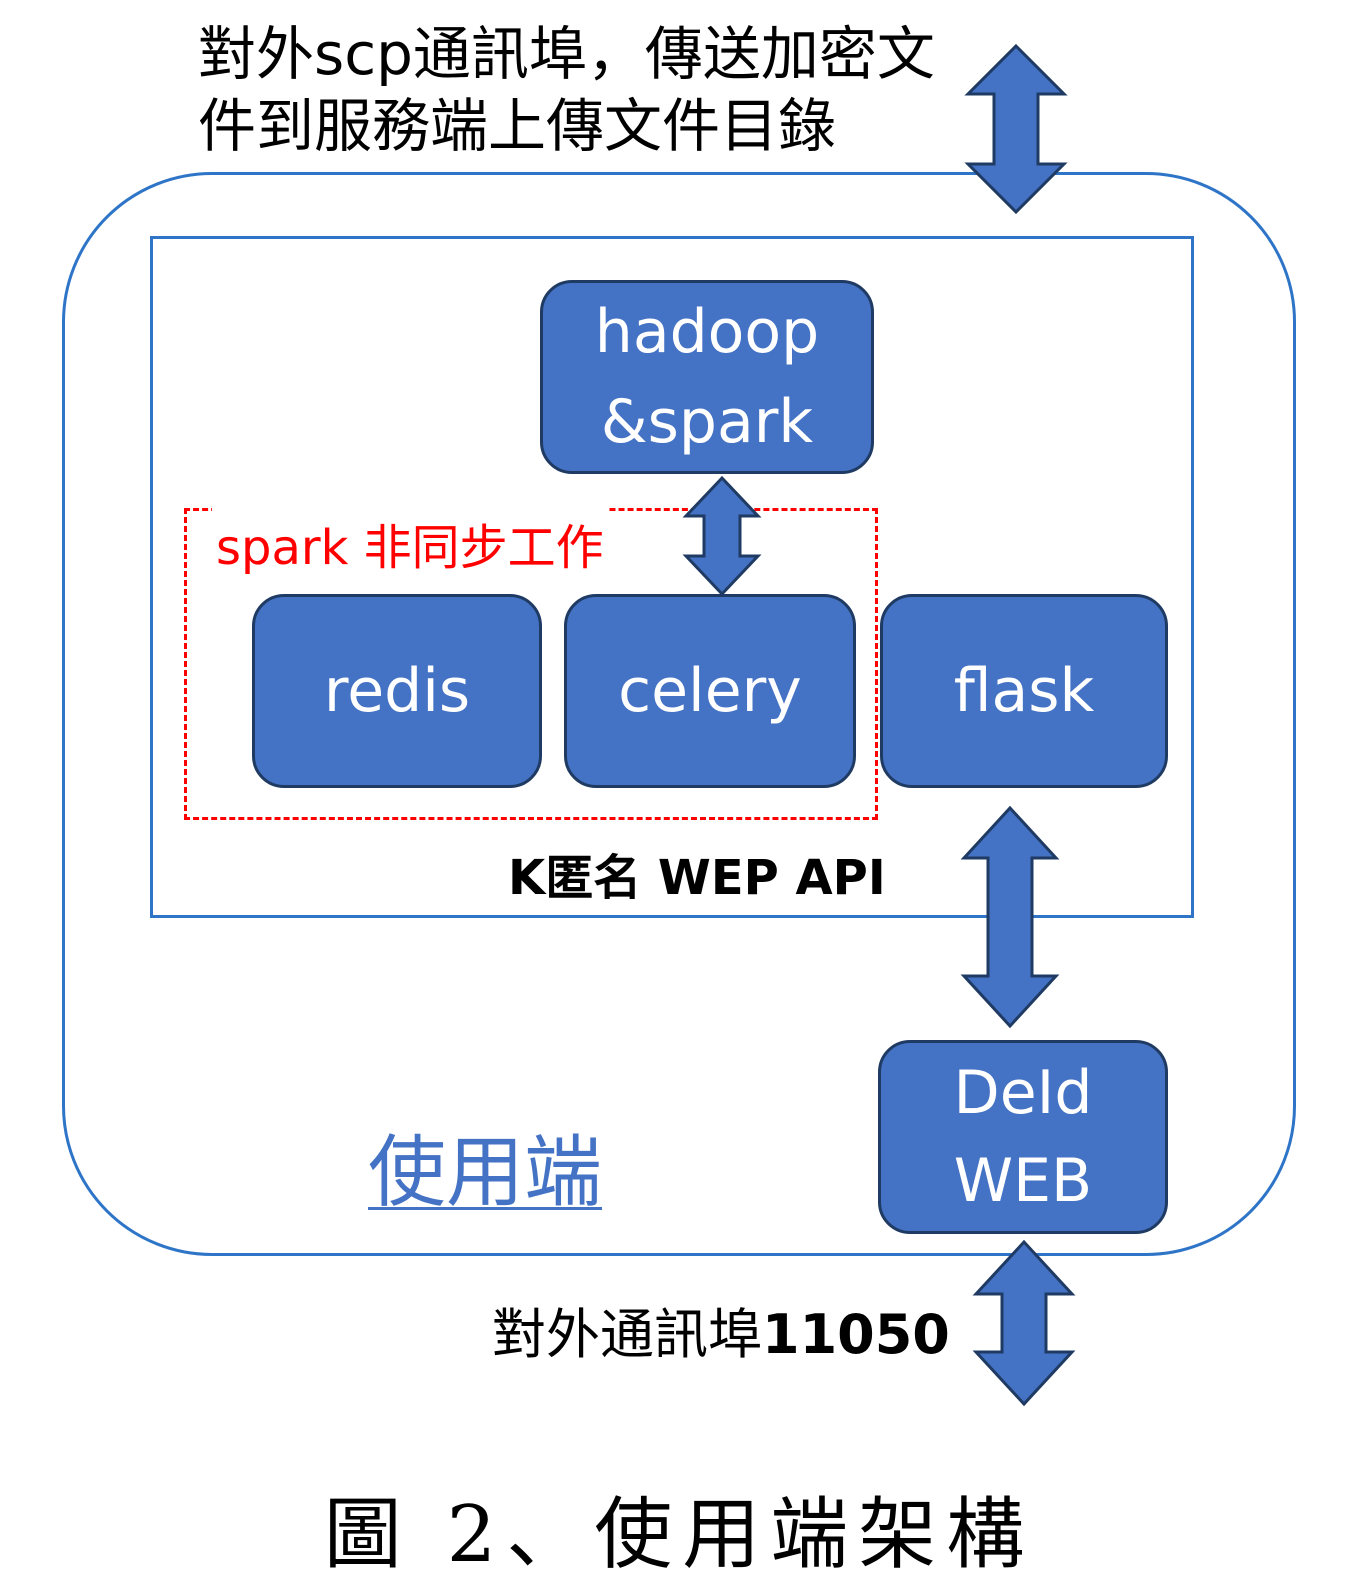 This screenshot has height=1584, width=1358. I want to click on external-port-double-arrow-icon, so click(1024, 1323).